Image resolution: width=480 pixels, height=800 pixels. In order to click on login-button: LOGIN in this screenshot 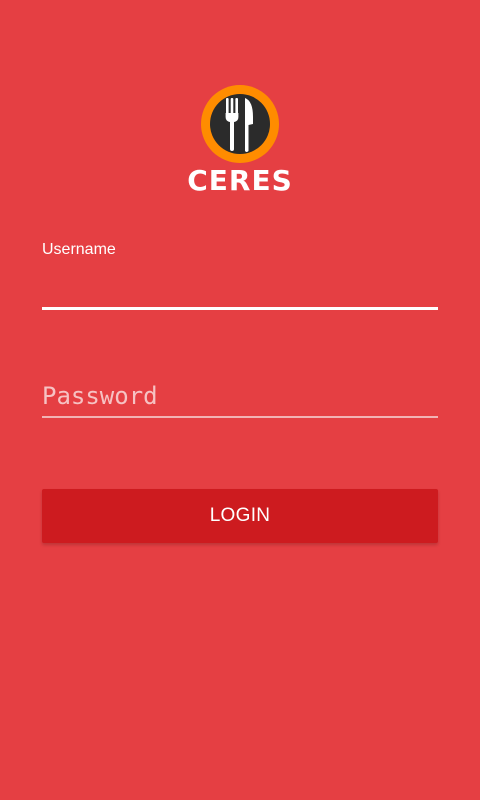, I will do `click(240, 516)`.